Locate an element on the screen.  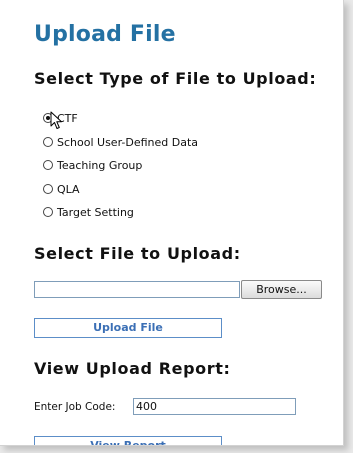
radio-option-label: Target Setting is located at coordinates (95, 212).